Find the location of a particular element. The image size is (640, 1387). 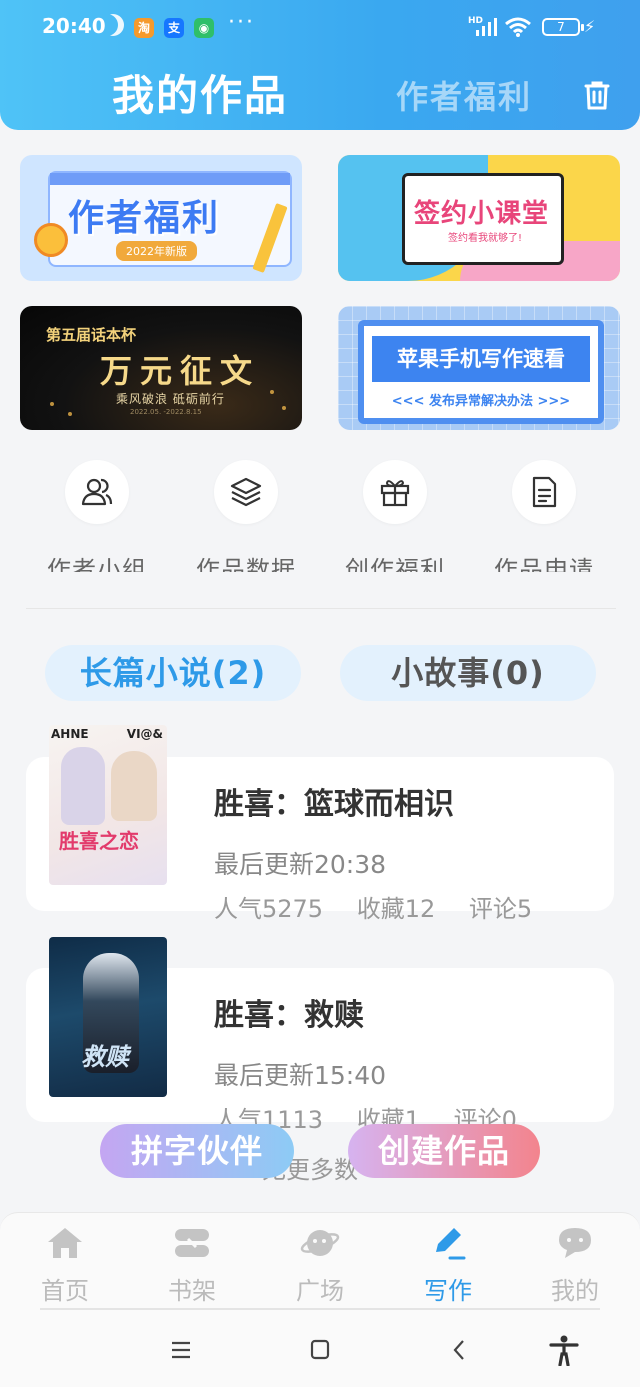

banner-title: 苹果手机写作速看 is located at coordinates (481, 359).